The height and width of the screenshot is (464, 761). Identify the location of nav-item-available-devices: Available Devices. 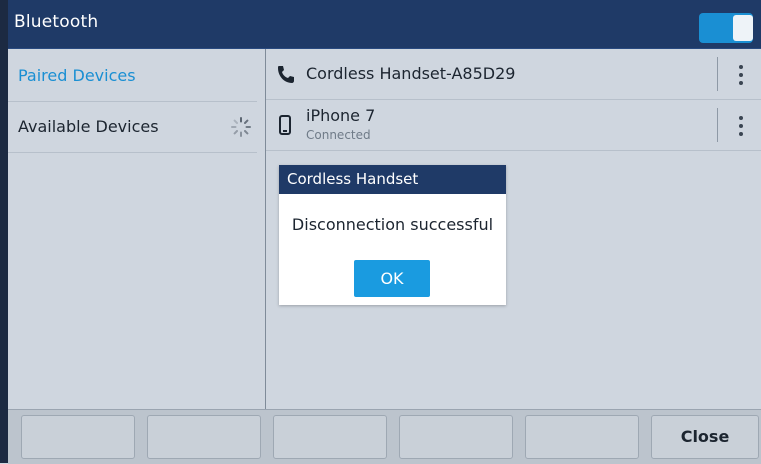
(132, 127).